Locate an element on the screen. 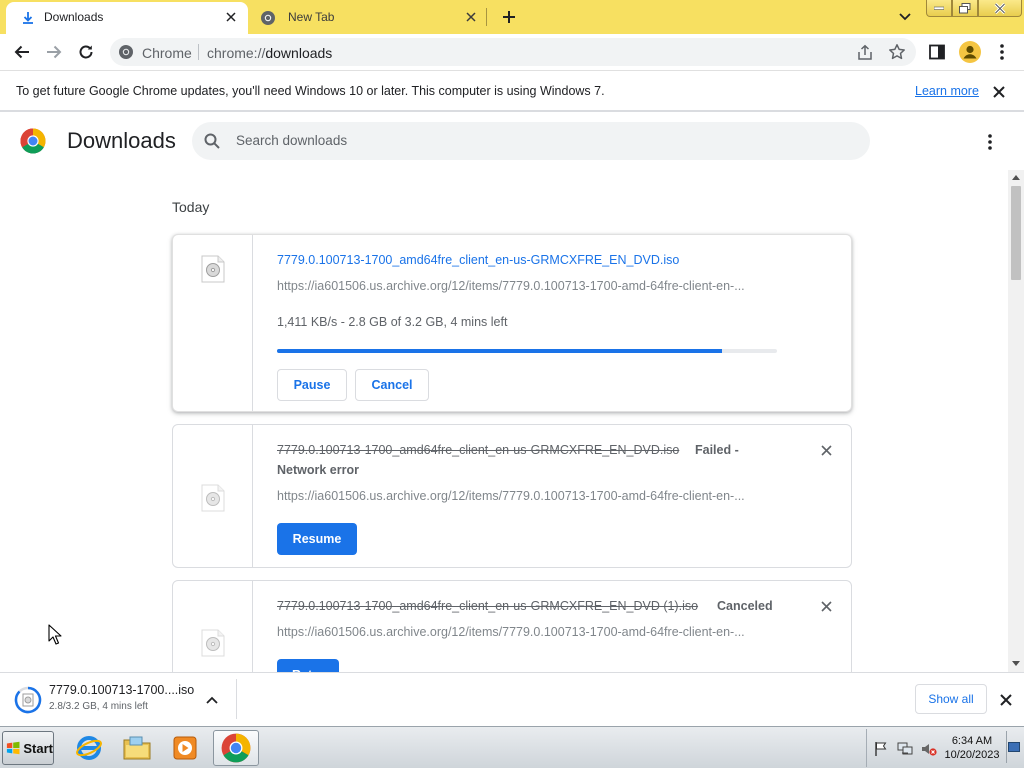  clock-date: 10/20/2023 is located at coordinates (972, 755).